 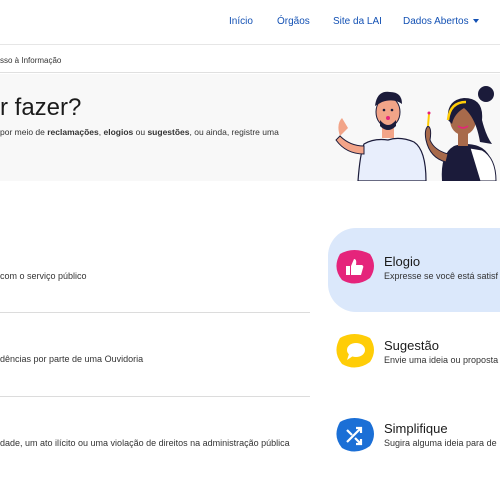 I want to click on hero-desc-separator: ou, so click(x=140, y=132).